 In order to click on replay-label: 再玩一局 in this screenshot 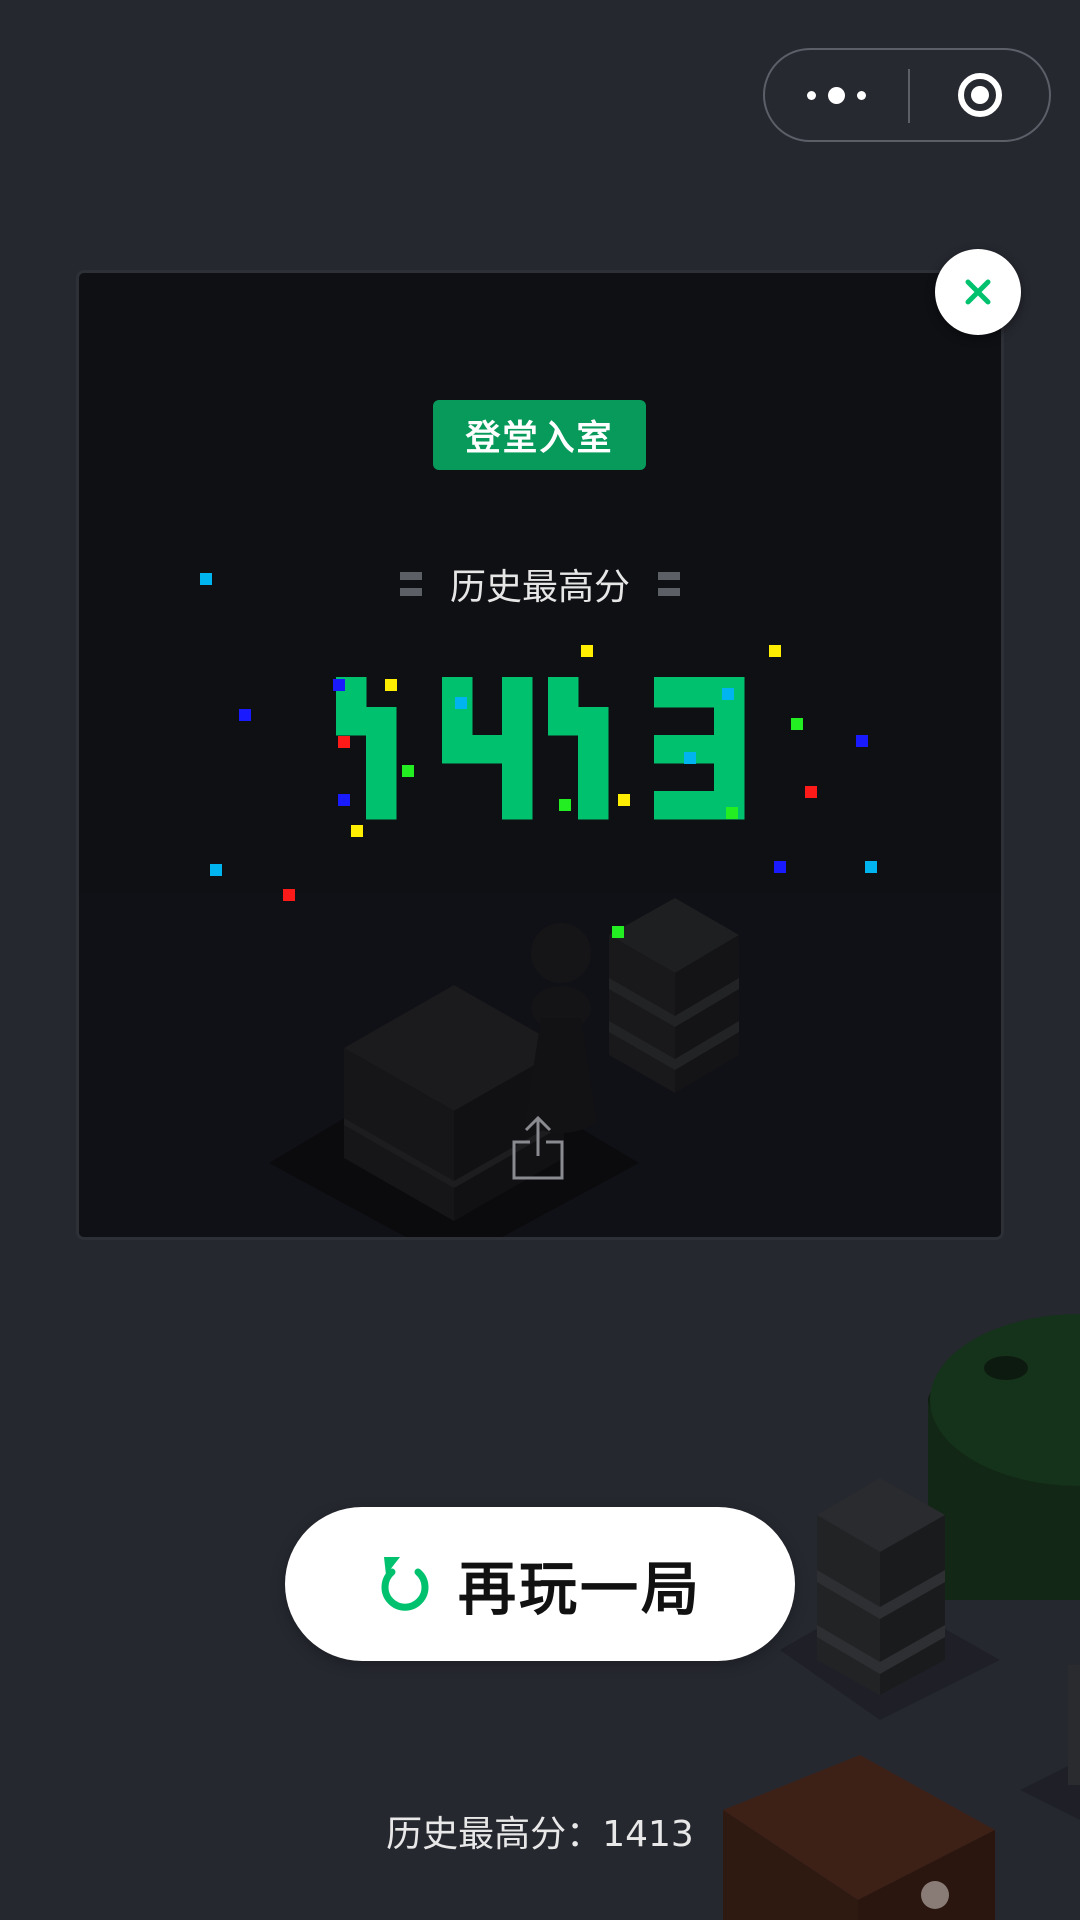, I will do `click(579, 1589)`.